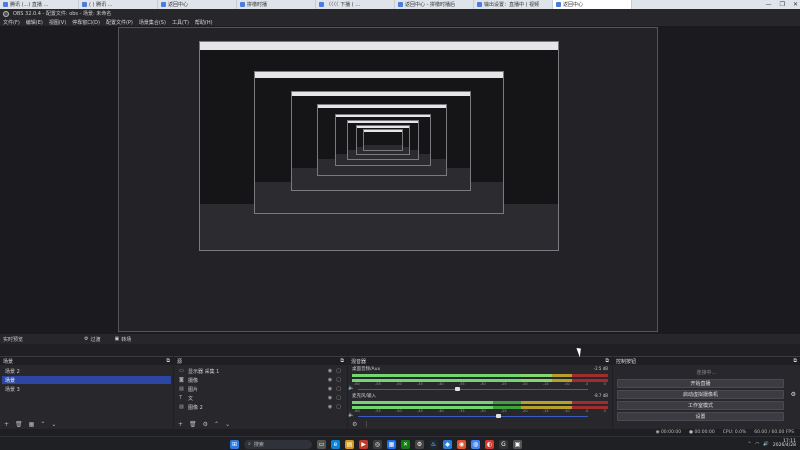  What do you see at coordinates (119, 22) in the screenshot?
I see `menu-item: 配置文件(P)` at bounding box center [119, 22].